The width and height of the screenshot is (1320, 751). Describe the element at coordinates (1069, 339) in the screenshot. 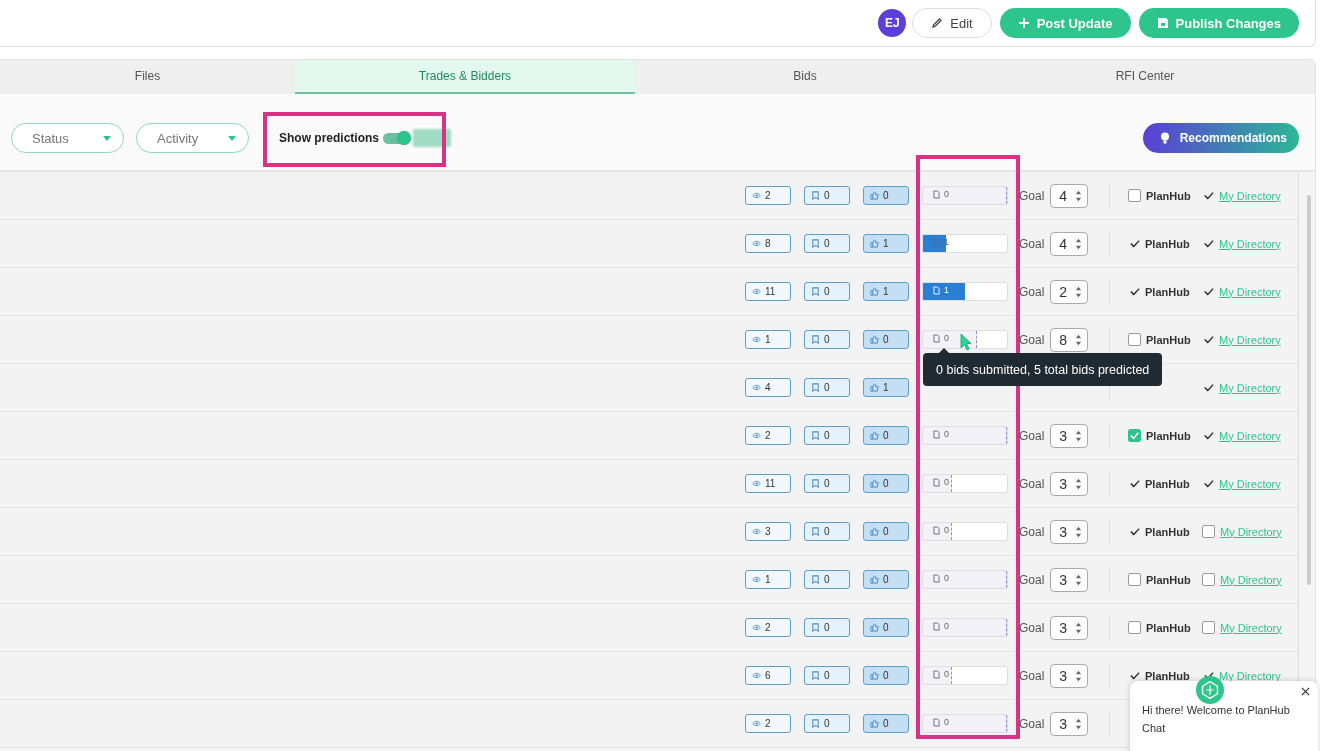

I see `goal-stepper: 8` at that location.